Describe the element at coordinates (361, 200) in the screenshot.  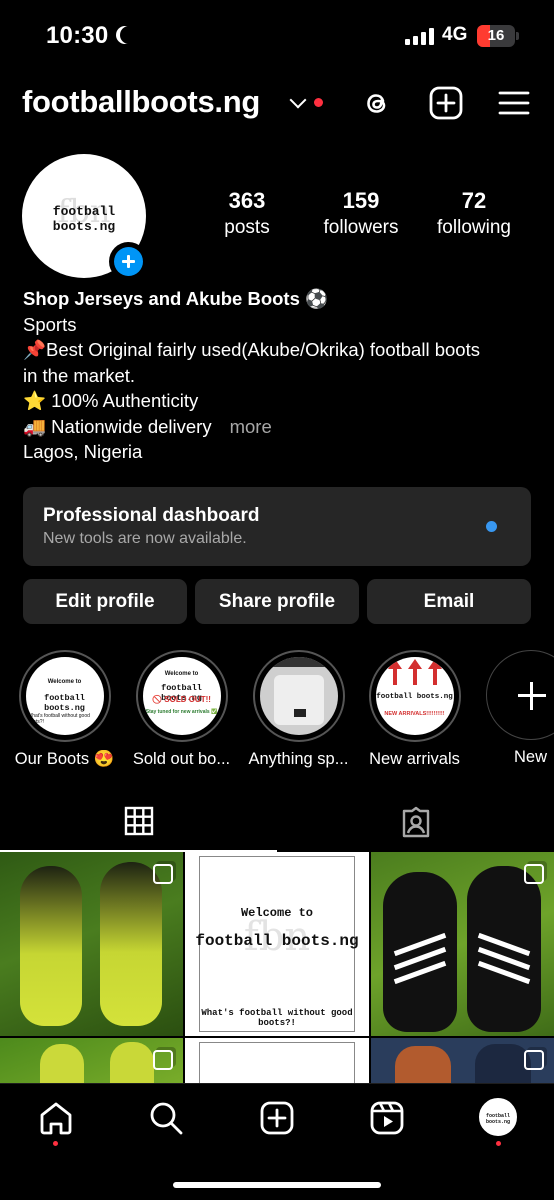
I see `stat-followers-value: 159` at that location.